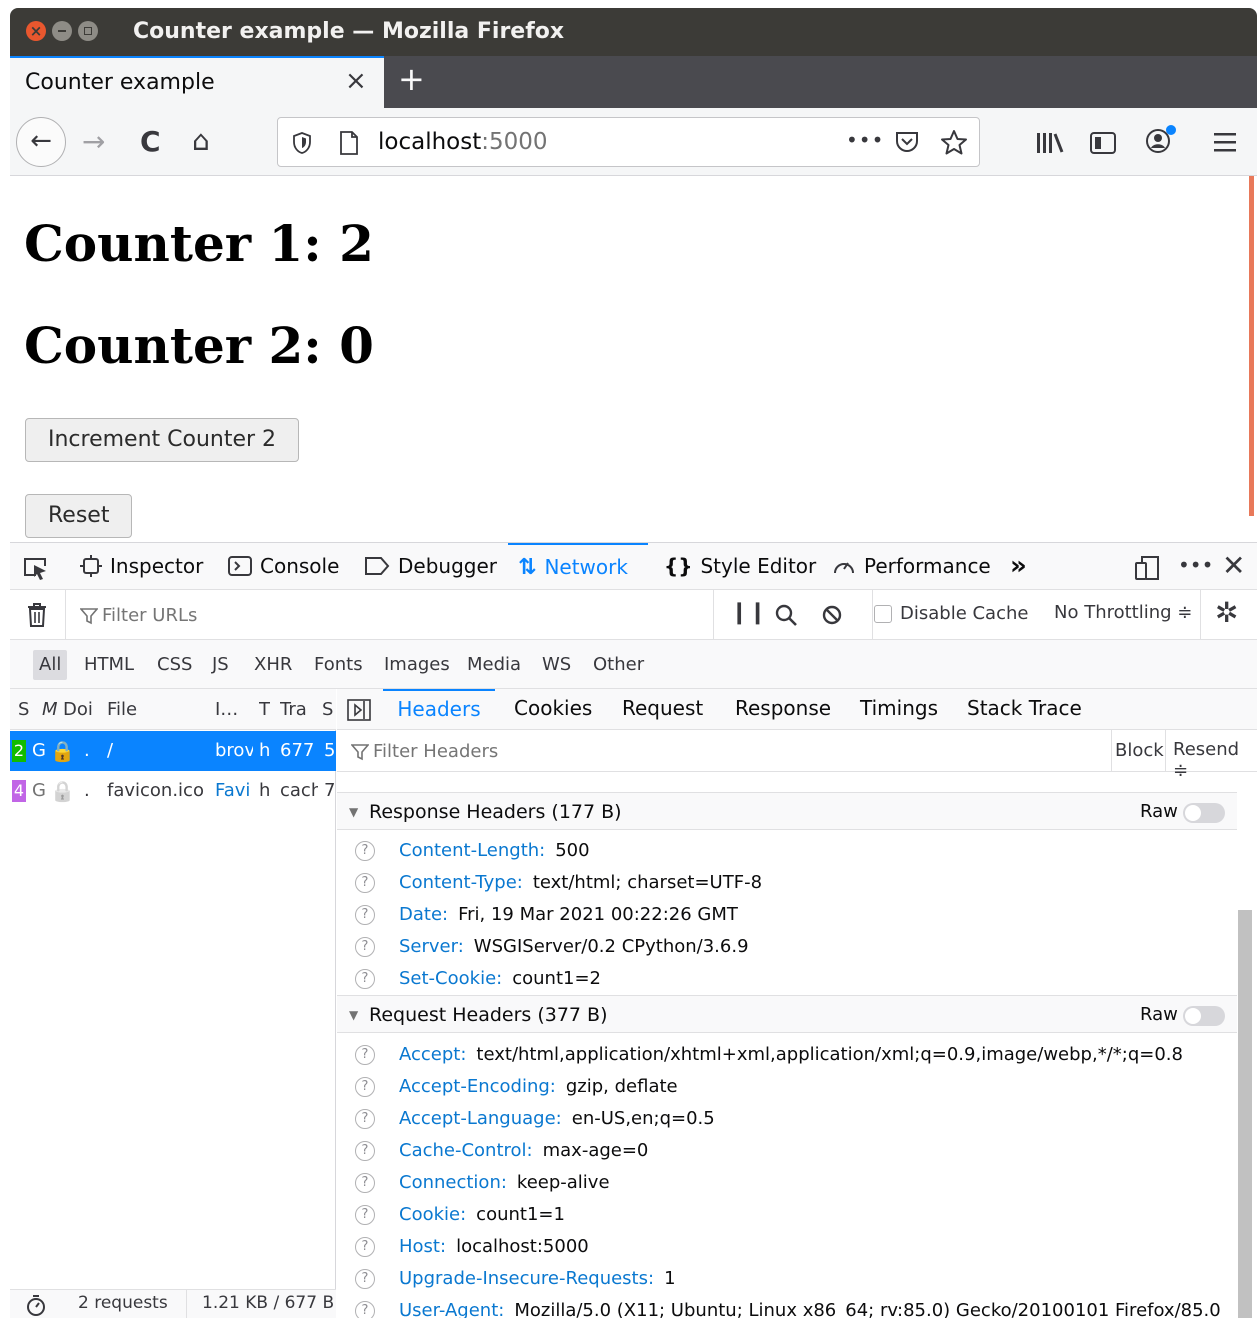 Image resolution: width=1257 pixels, height=1318 pixels. What do you see at coordinates (173, 791) in the screenshot?
I see `request-row: 4 G 🔒 . favicon.ico Favi h cach 7` at bounding box center [173, 791].